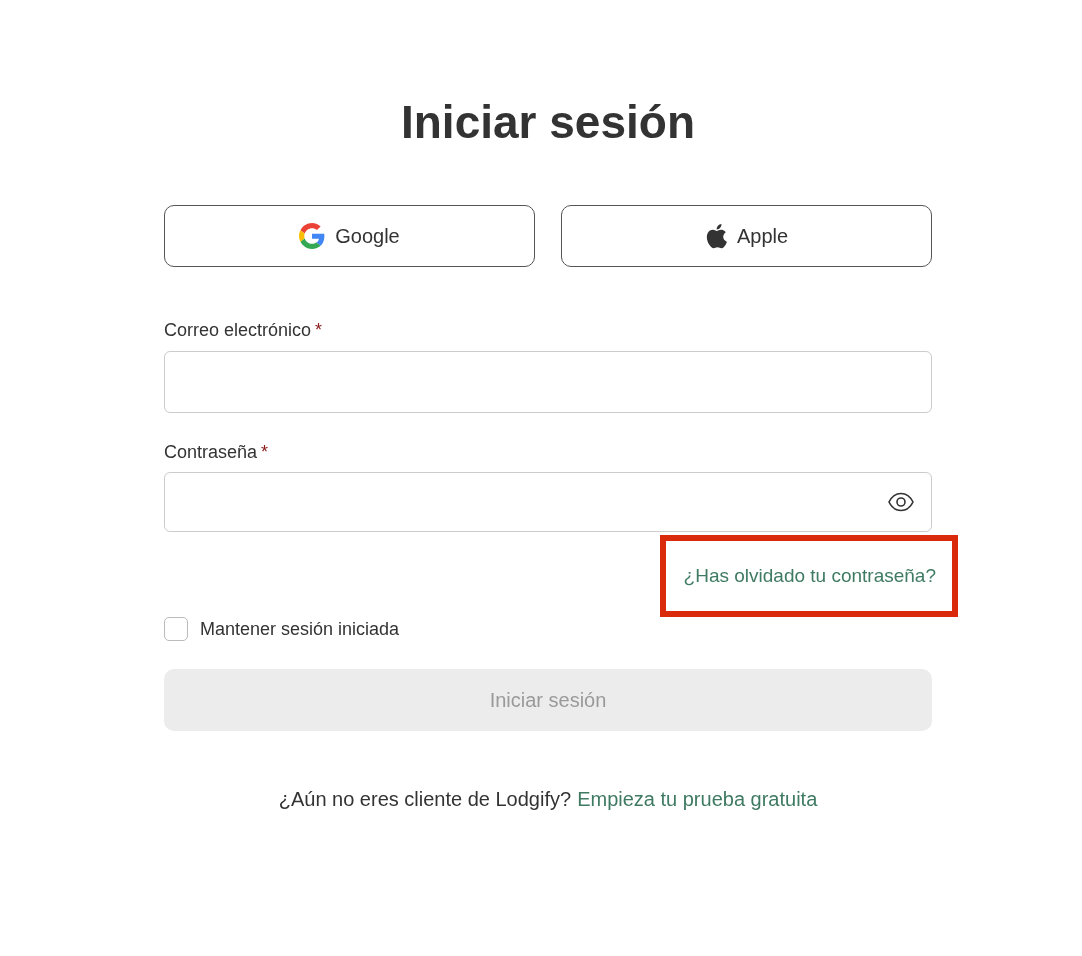 Image resolution: width=1082 pixels, height=956 pixels. What do you see at coordinates (176, 629) in the screenshot?
I see `checkbox` at bounding box center [176, 629].